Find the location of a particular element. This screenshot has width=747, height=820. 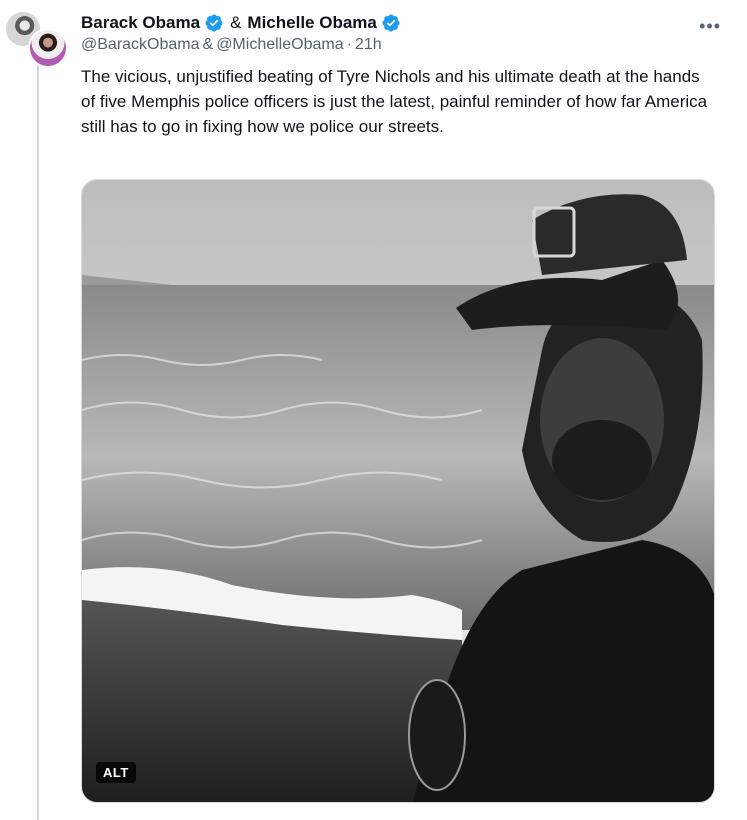

avatar-michelle is located at coordinates (48, 48).